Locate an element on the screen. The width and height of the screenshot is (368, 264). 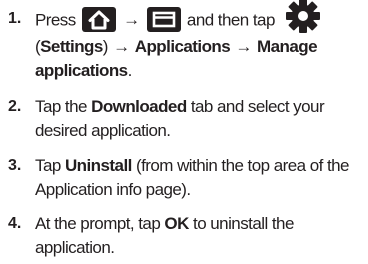
step-2-line-2: desired application. is located at coordinates (103, 130).